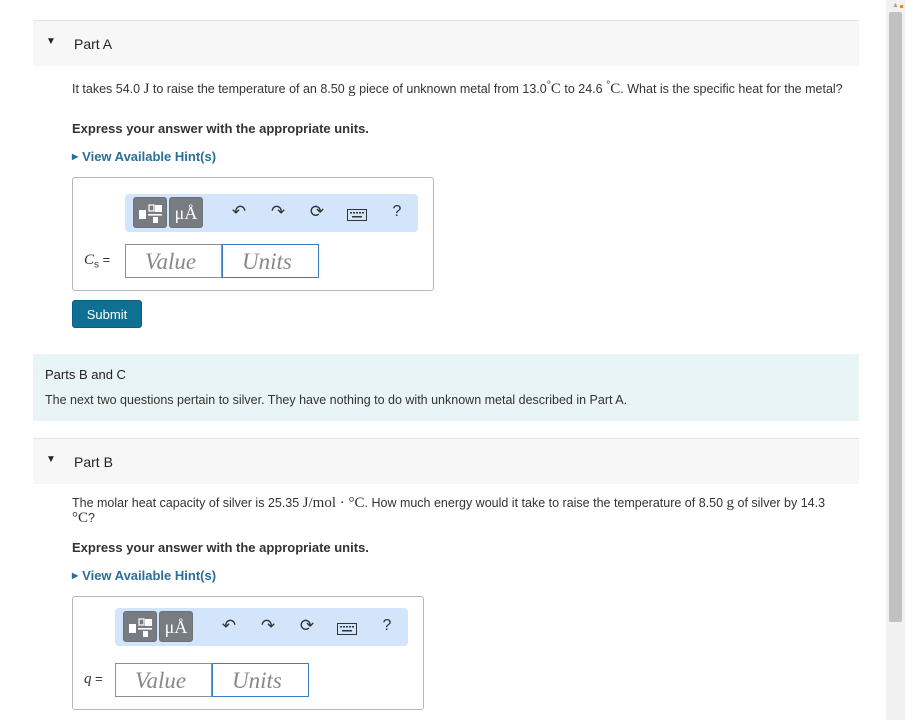  Describe the element at coordinates (93, 44) in the screenshot. I see `part-a-title: Part A` at that location.